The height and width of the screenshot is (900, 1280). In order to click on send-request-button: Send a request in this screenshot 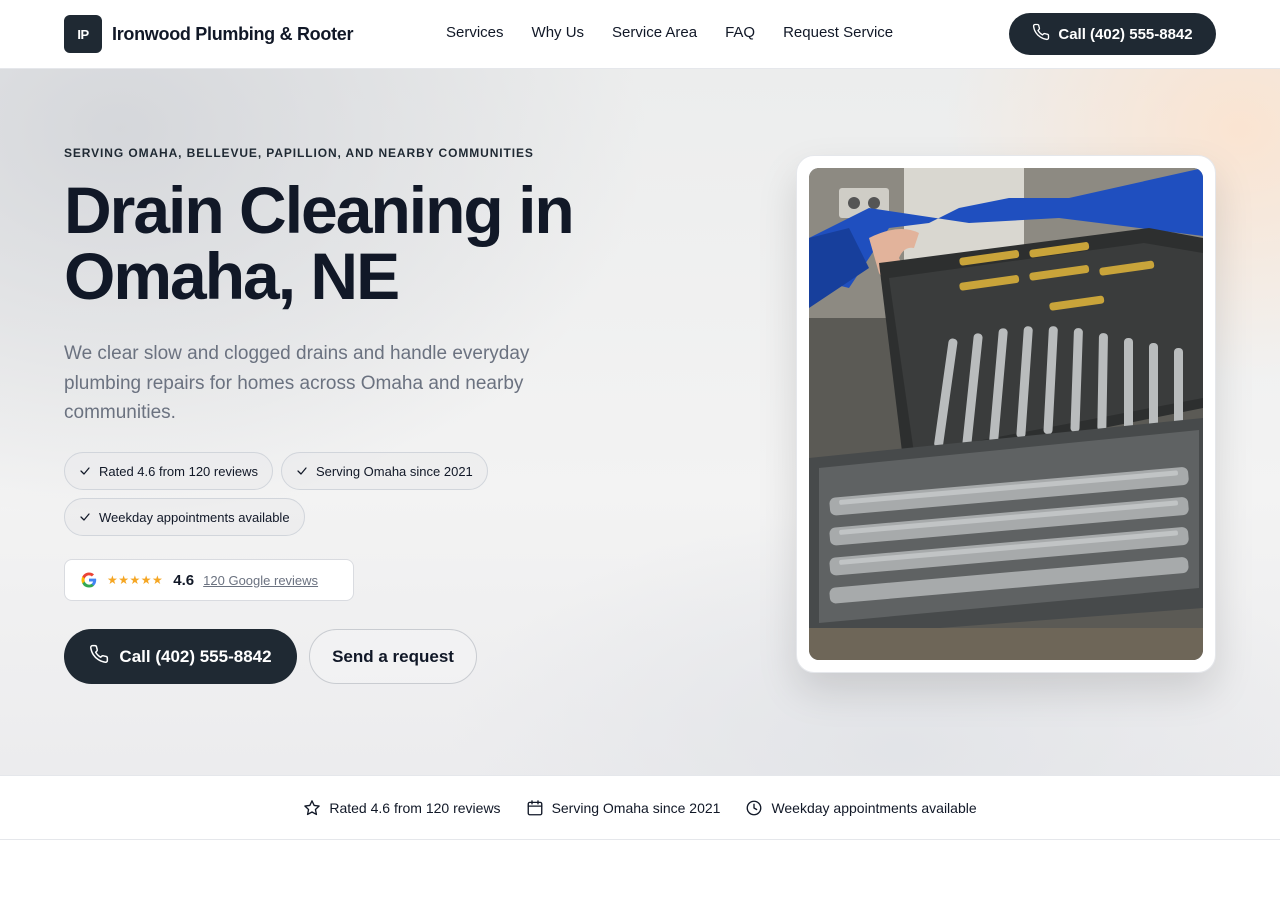, I will do `click(393, 656)`.